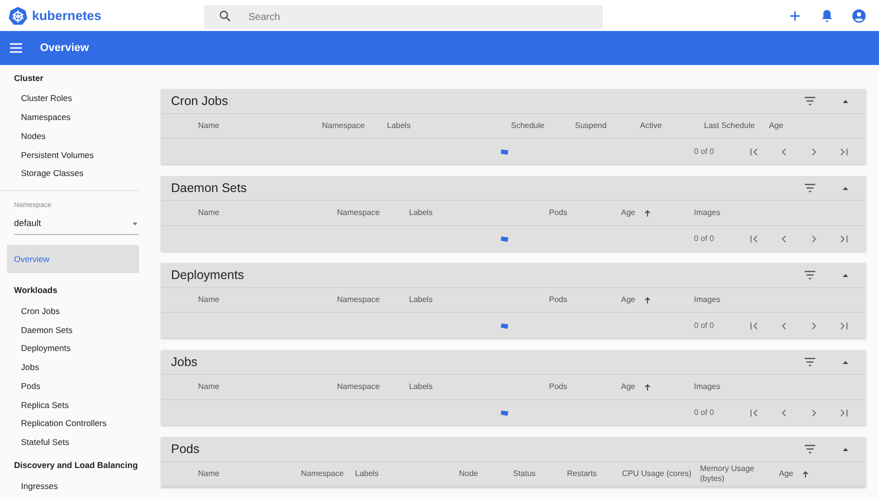 The image size is (879, 500). Describe the element at coordinates (16, 48) in the screenshot. I see `menu-icon` at that location.